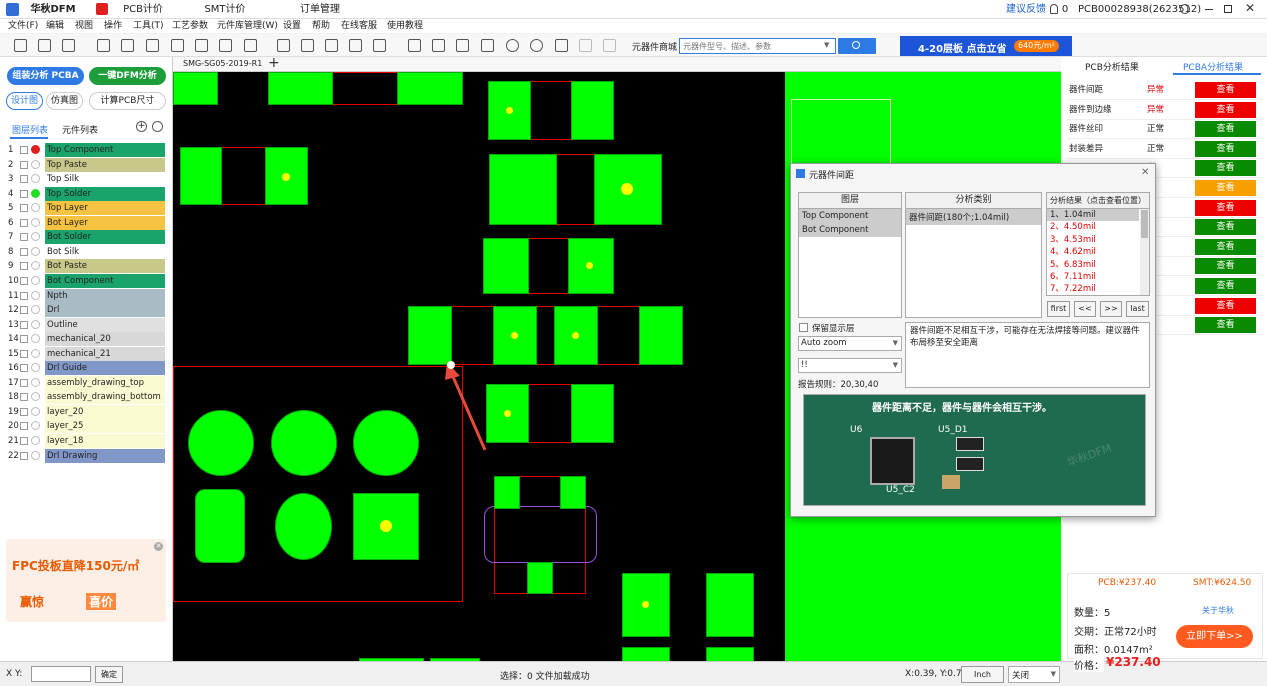 This screenshot has height=686, width=1267. I want to click on price-tab-pcb: PCB:¥237.40, so click(1127, 583).